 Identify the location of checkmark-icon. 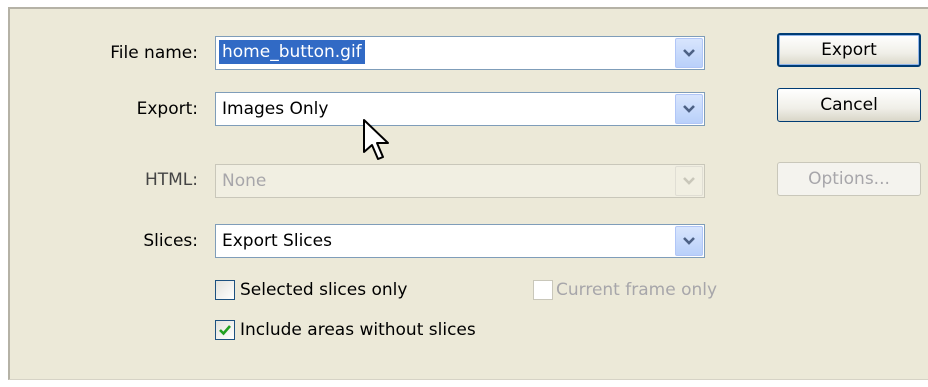
(225, 330).